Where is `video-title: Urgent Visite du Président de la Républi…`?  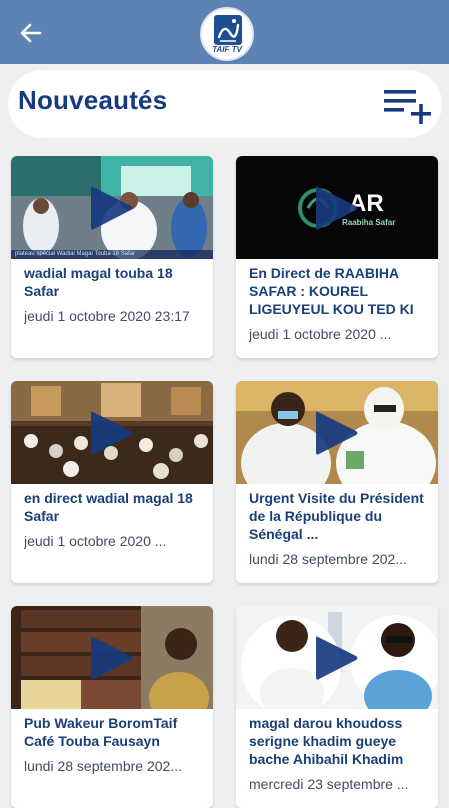 video-title: Urgent Visite du Président de la Républi… is located at coordinates (336, 516).